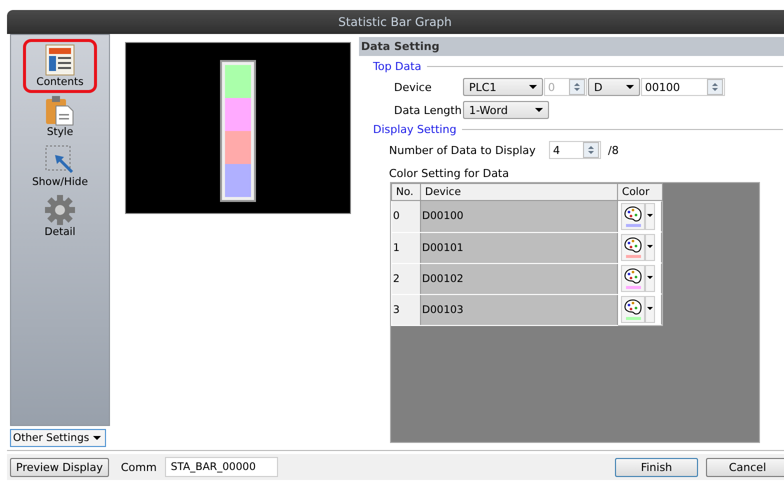 This screenshot has width=784, height=489. Describe the element at coordinates (745, 467) in the screenshot. I see `dialog-button: Cancel` at that location.